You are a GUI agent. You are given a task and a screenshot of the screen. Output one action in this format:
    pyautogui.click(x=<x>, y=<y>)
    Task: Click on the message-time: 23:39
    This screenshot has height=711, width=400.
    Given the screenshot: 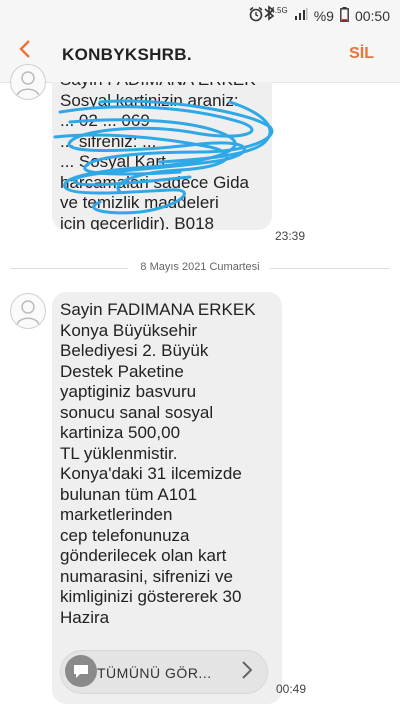 What is the action you would take?
    pyautogui.click(x=290, y=236)
    